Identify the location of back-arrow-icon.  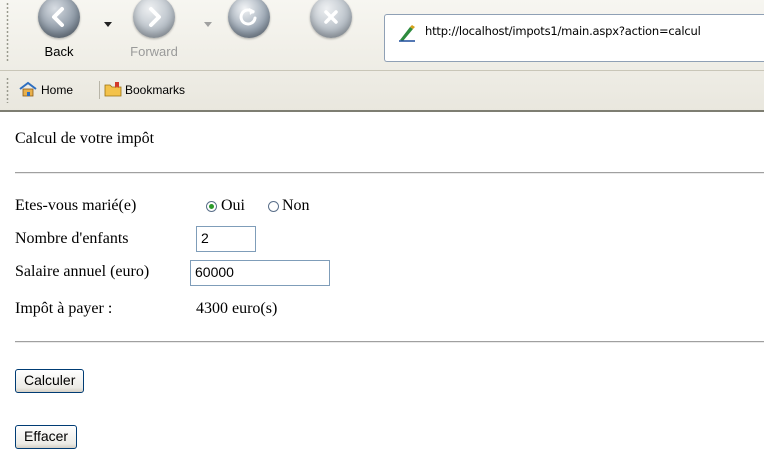
(59, 19).